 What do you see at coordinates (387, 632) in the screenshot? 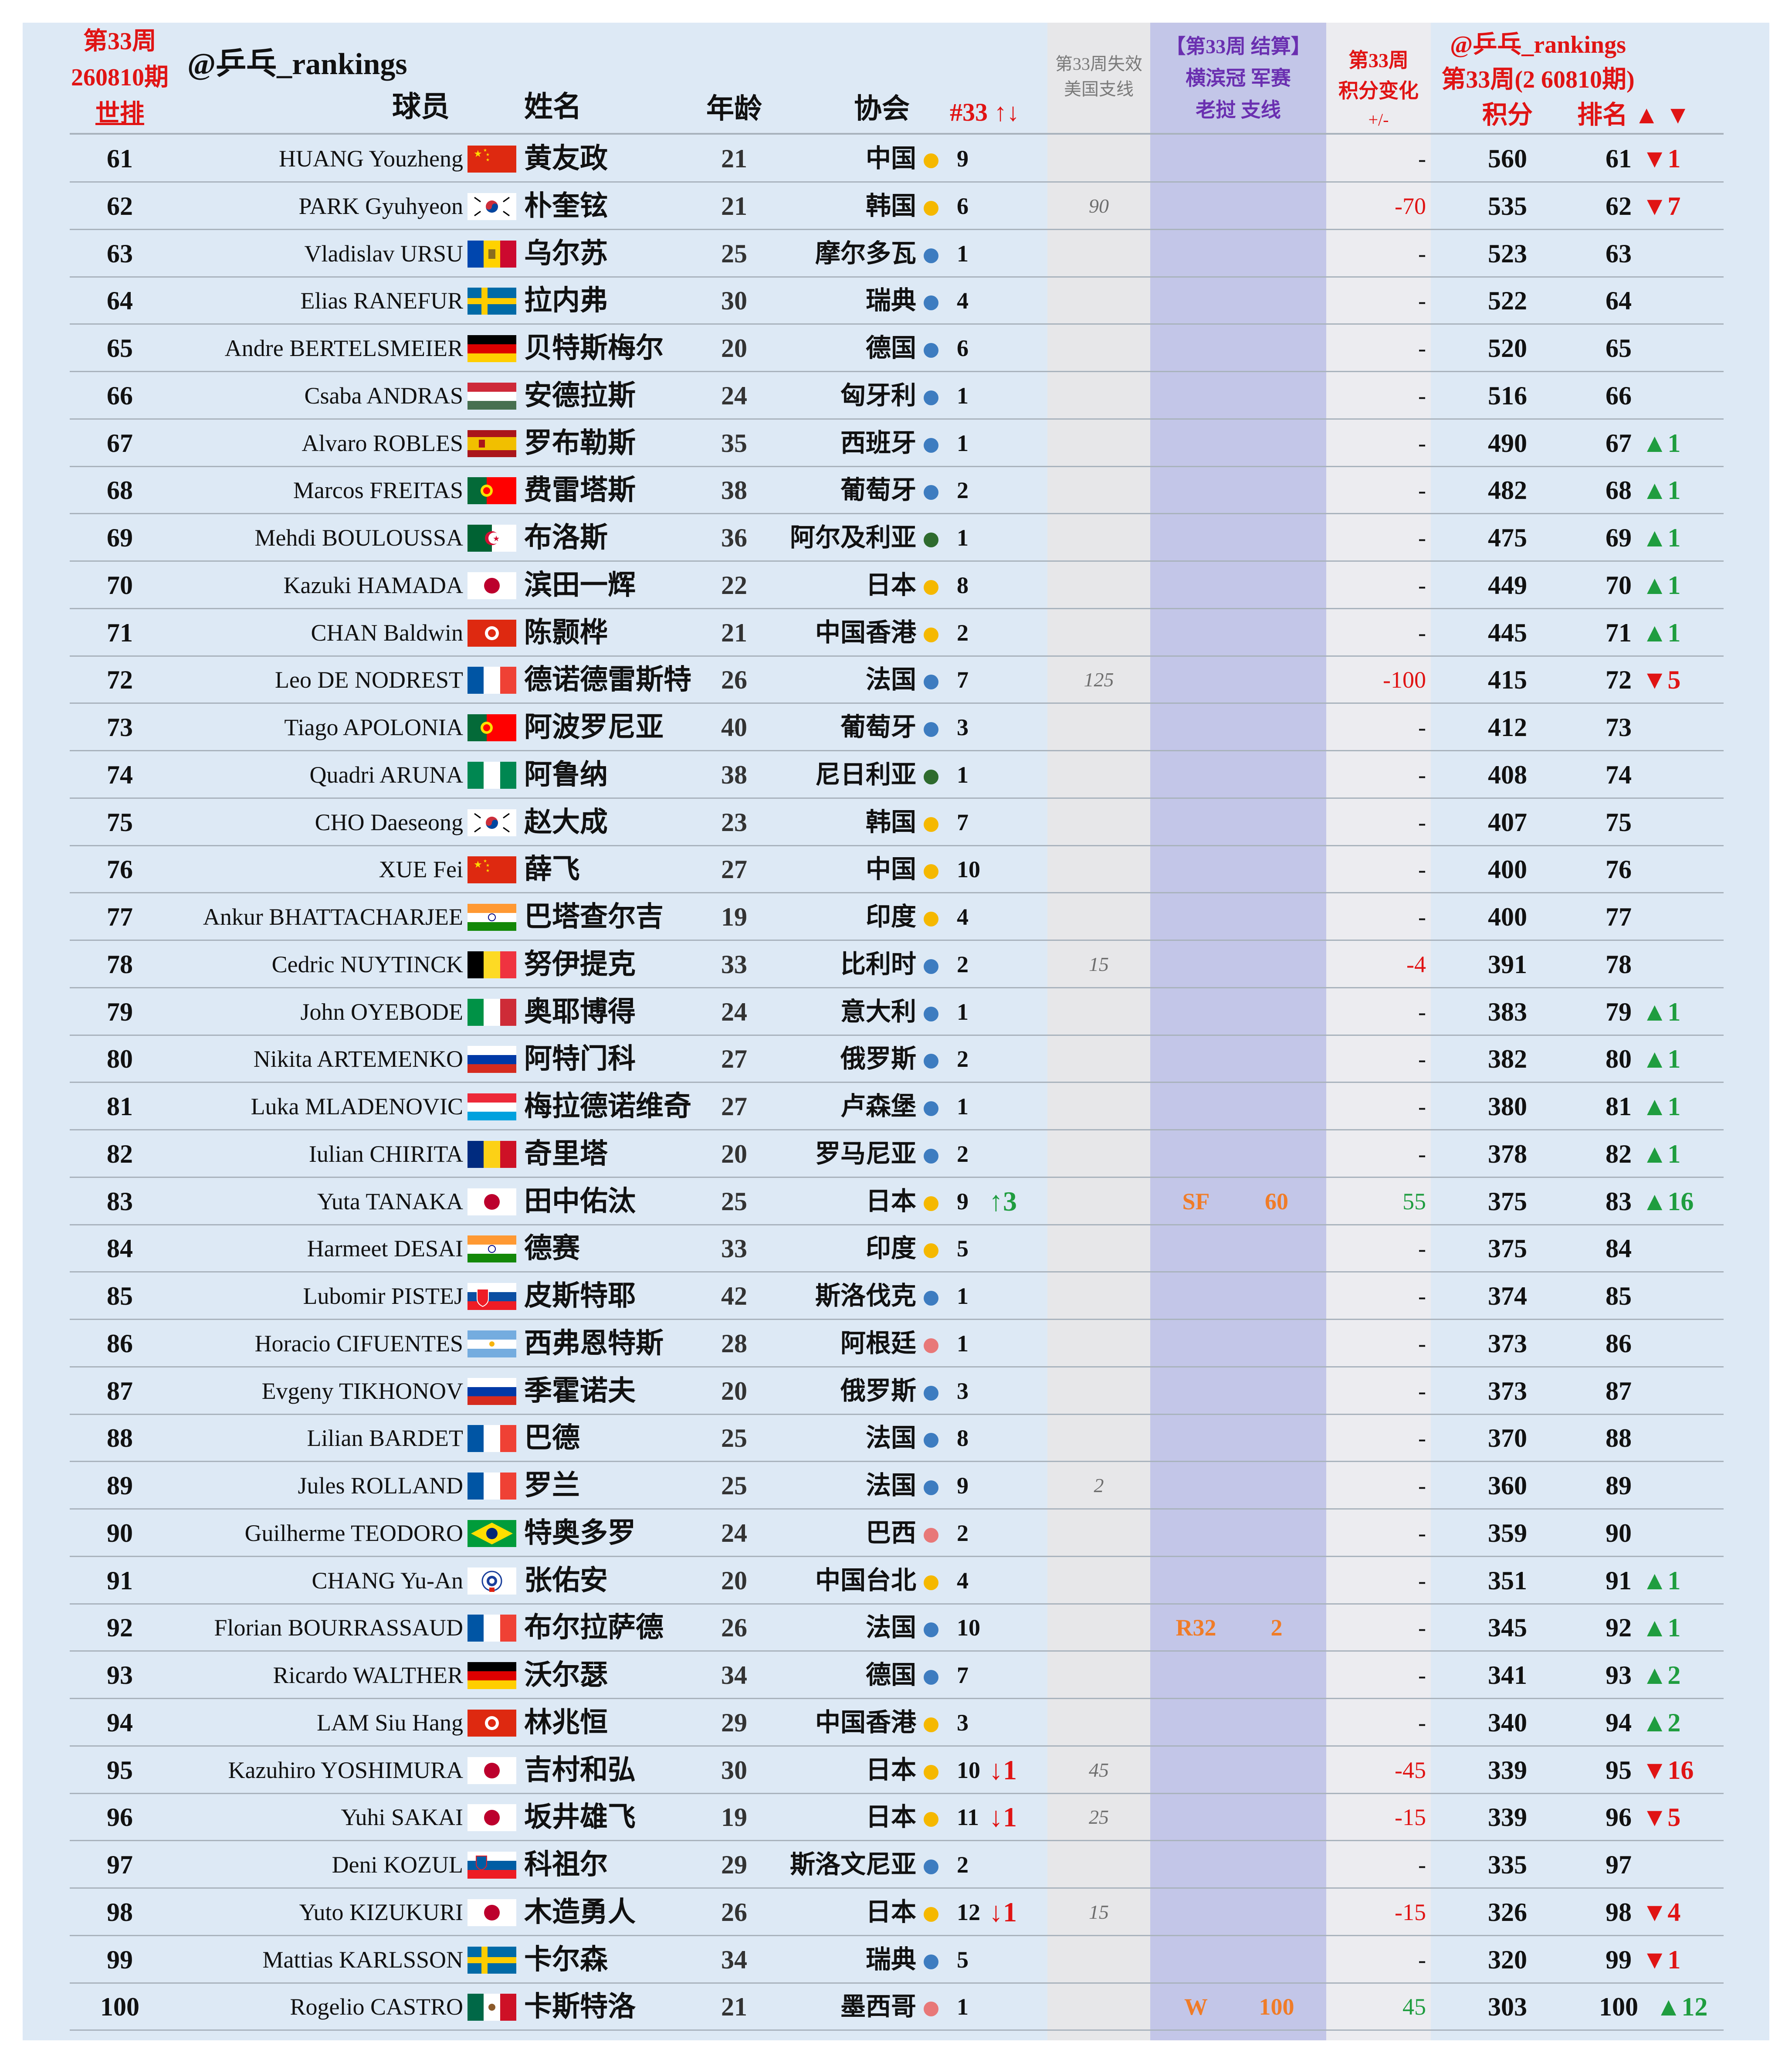
I see `player-name-en: CHAN Baldwin` at bounding box center [387, 632].